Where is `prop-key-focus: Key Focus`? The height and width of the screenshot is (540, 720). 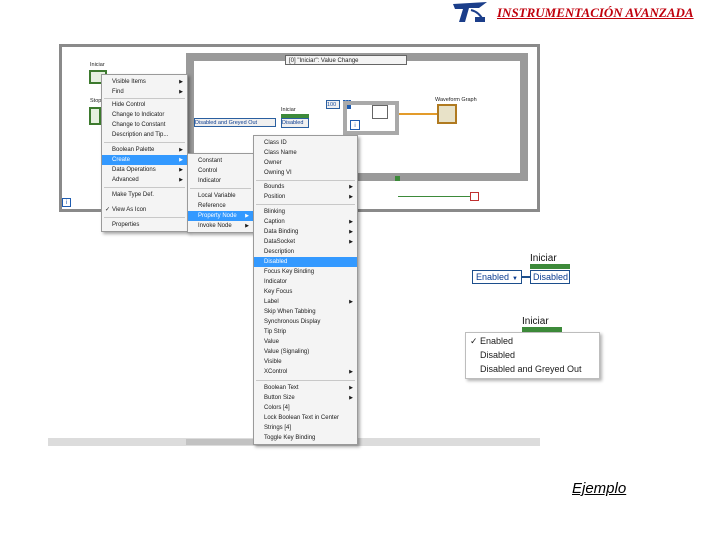
prop-key-focus: Key Focus is located at coordinates (305, 292).